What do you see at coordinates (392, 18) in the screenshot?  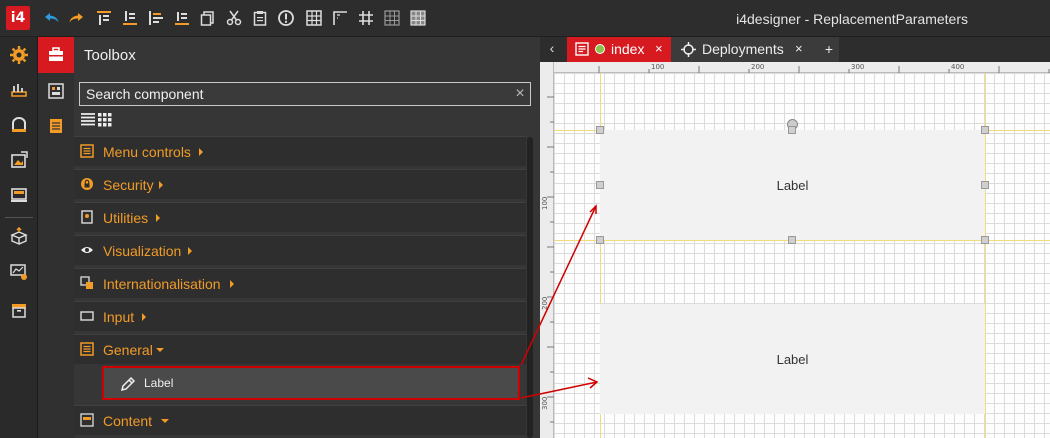 I see `grid-dots-icon` at bounding box center [392, 18].